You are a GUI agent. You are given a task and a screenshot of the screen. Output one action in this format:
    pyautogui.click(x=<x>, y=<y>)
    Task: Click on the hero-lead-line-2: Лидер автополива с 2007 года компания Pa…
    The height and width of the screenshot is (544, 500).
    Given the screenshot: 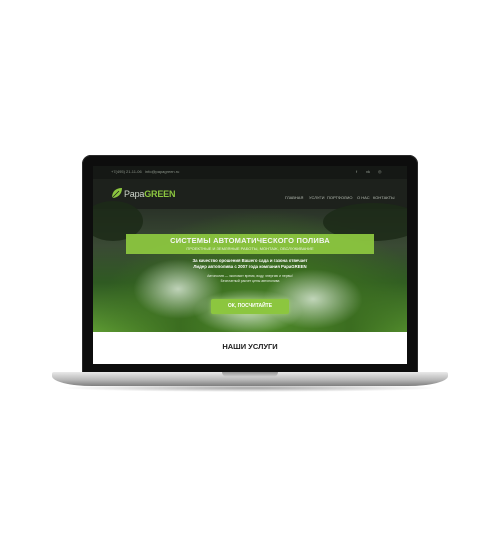 What is the action you would take?
    pyautogui.click(x=250, y=266)
    